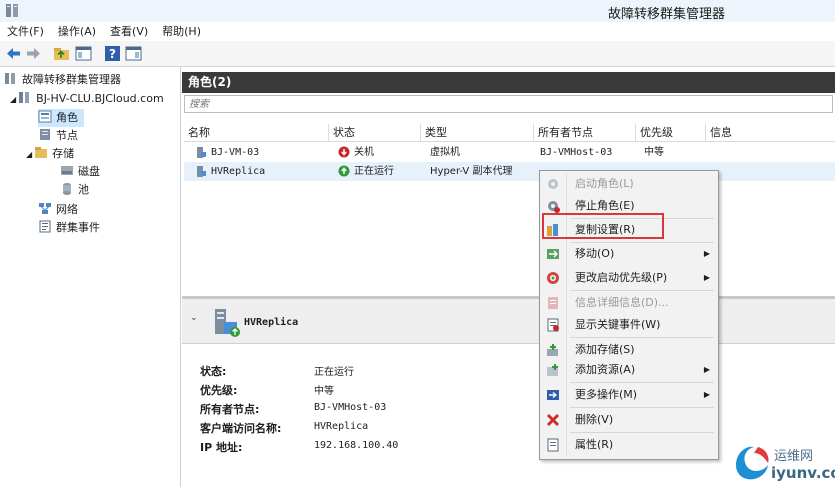 This screenshot has width=835, height=487. I want to click on row-name: BJ-VM-03, so click(235, 152).